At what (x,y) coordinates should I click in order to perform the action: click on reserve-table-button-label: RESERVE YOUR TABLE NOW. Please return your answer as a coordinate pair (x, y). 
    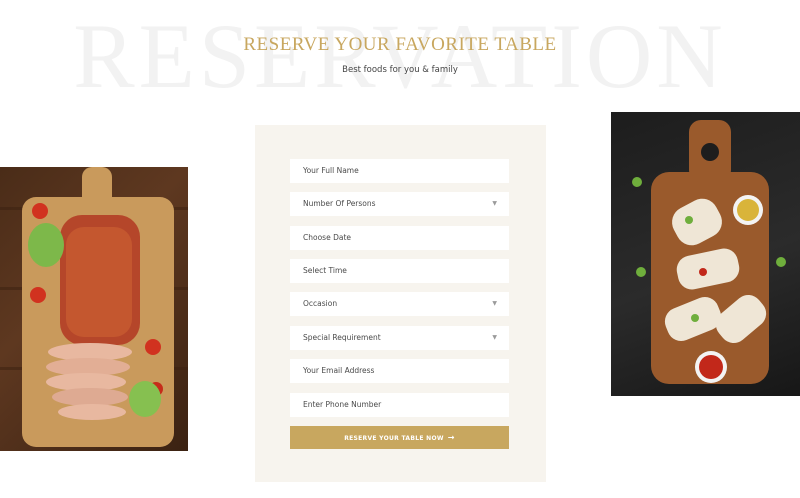
    Looking at the image, I should click on (394, 438).